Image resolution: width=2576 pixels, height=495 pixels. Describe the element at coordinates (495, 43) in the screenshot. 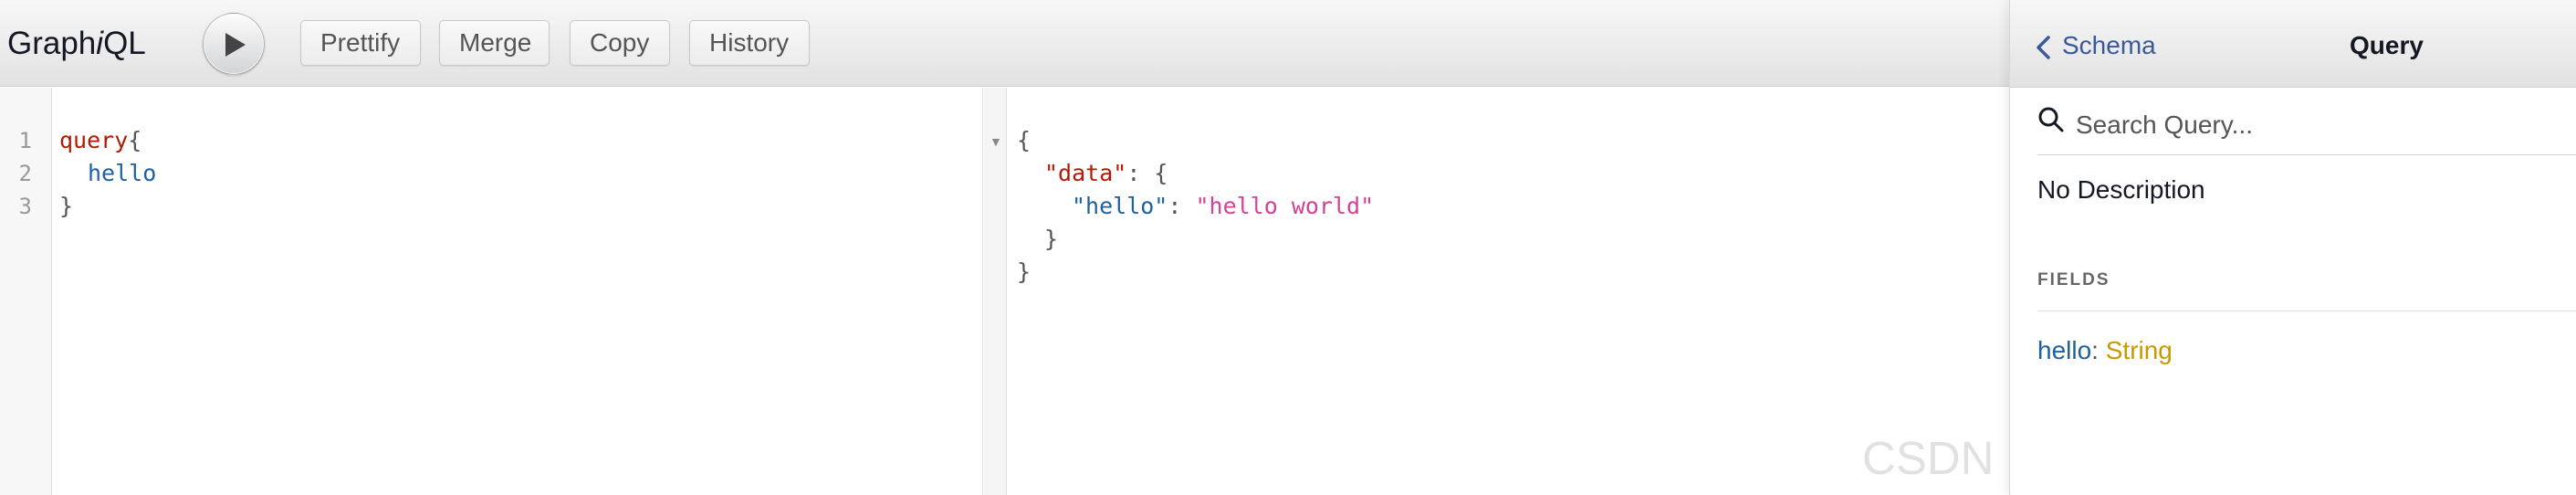

I see `merge-button: Merge` at that location.